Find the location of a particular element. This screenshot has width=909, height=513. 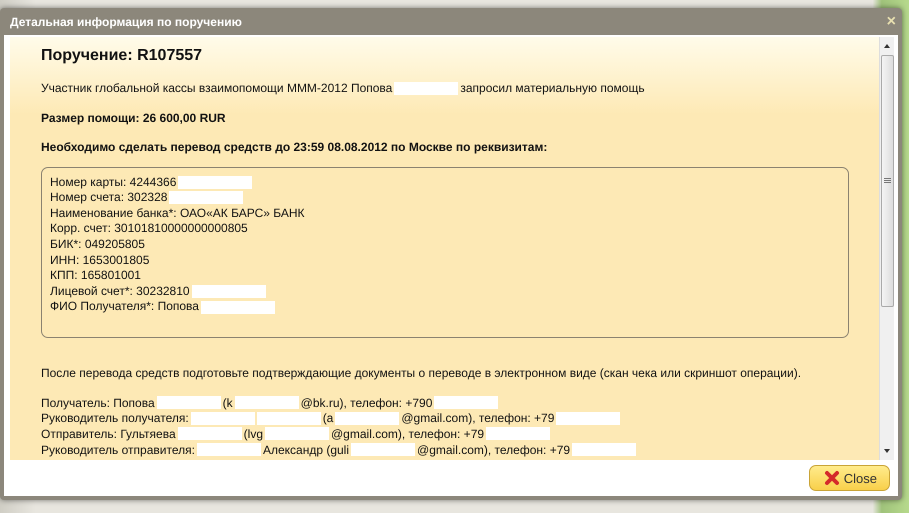

requisite-text: Номер счета: 302328 is located at coordinates (109, 198).